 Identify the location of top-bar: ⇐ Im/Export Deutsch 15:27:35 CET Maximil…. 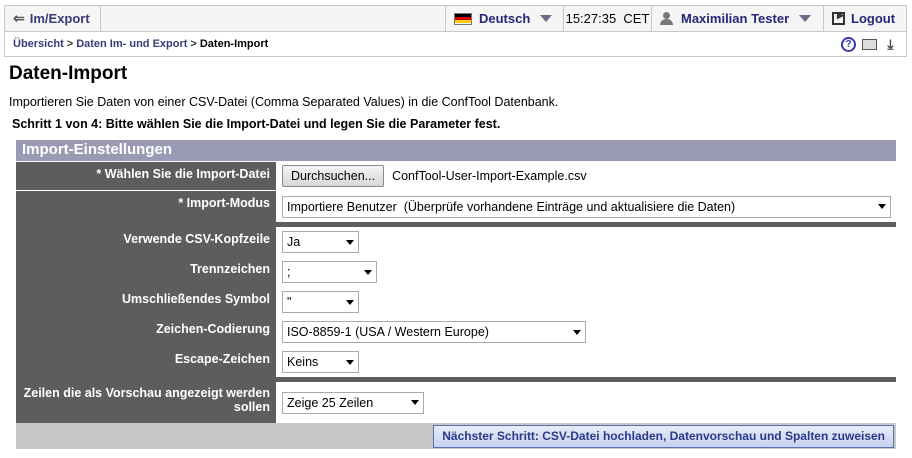
(455, 18).